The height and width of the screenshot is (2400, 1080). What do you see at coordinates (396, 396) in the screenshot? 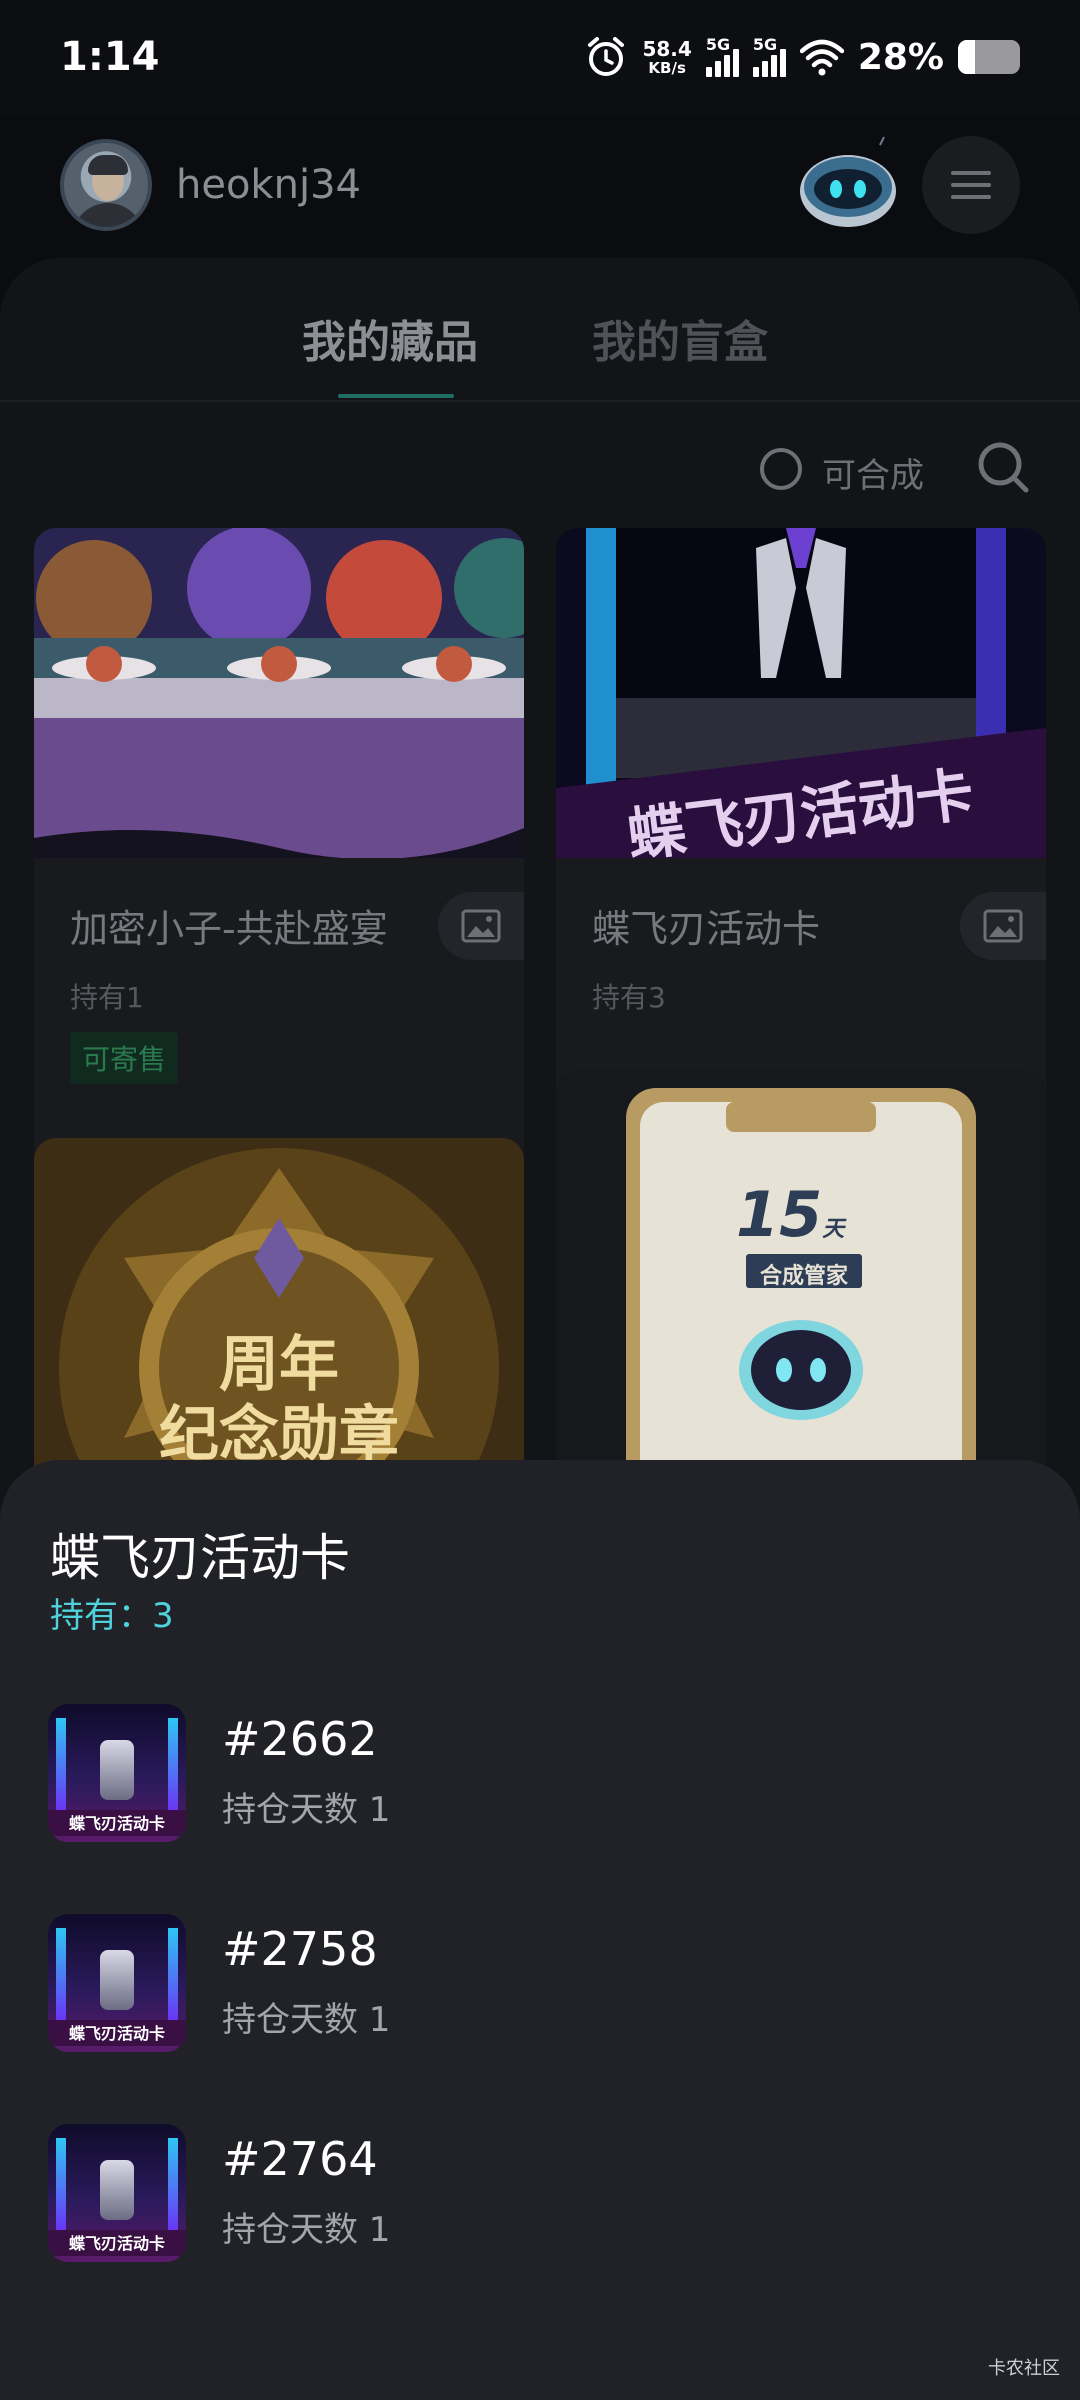
I see `active-tab-indicator` at bounding box center [396, 396].